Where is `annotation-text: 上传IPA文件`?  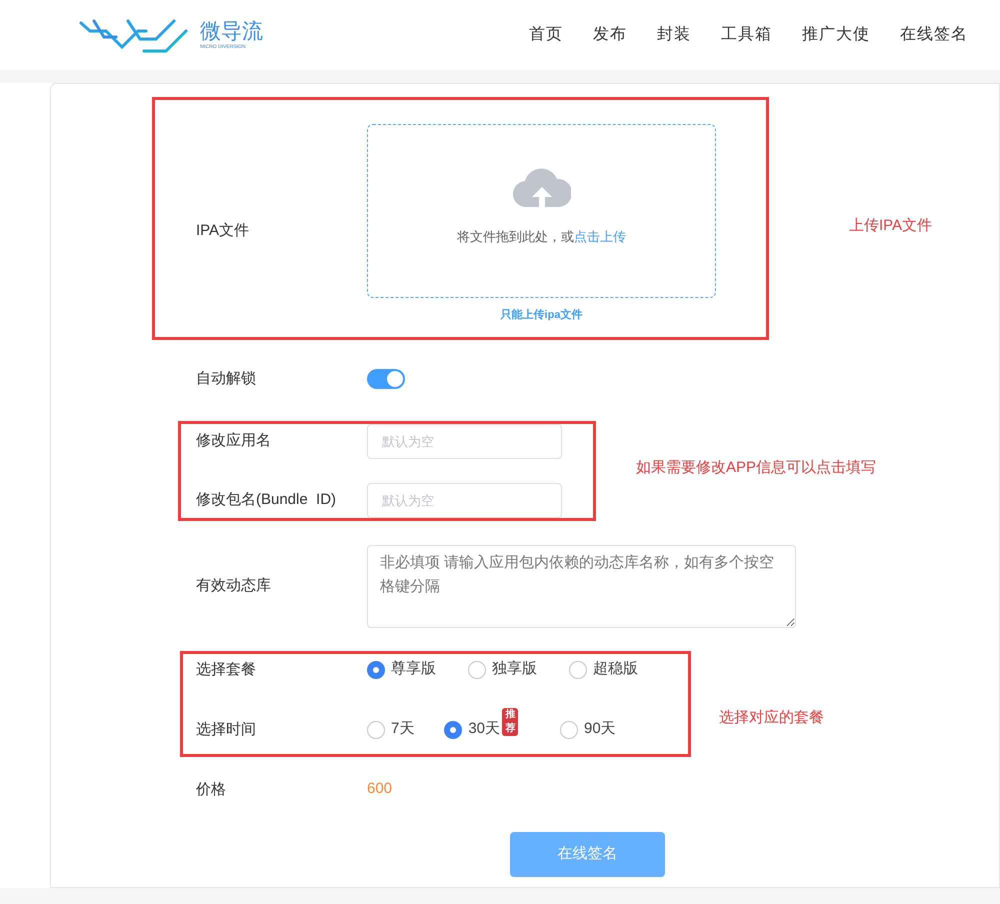
annotation-text: 上传IPA文件 is located at coordinates (890, 226).